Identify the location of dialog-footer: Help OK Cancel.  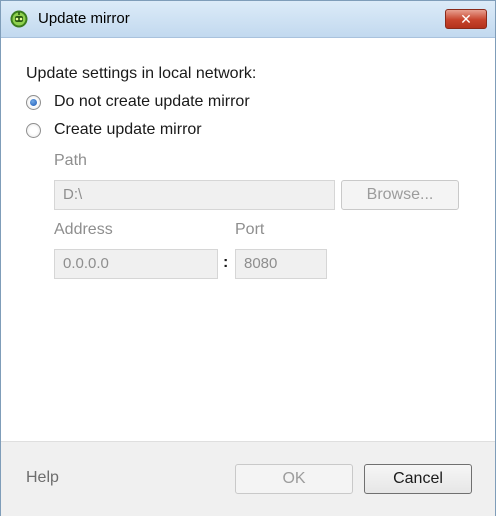
(248, 478).